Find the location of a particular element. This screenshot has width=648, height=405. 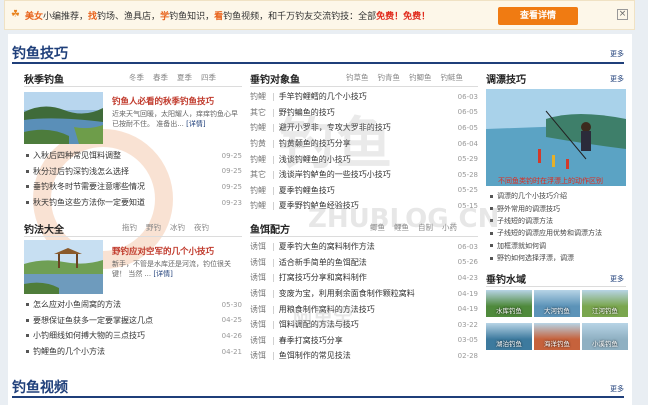

autumn-thumbnail is located at coordinates (63, 118).